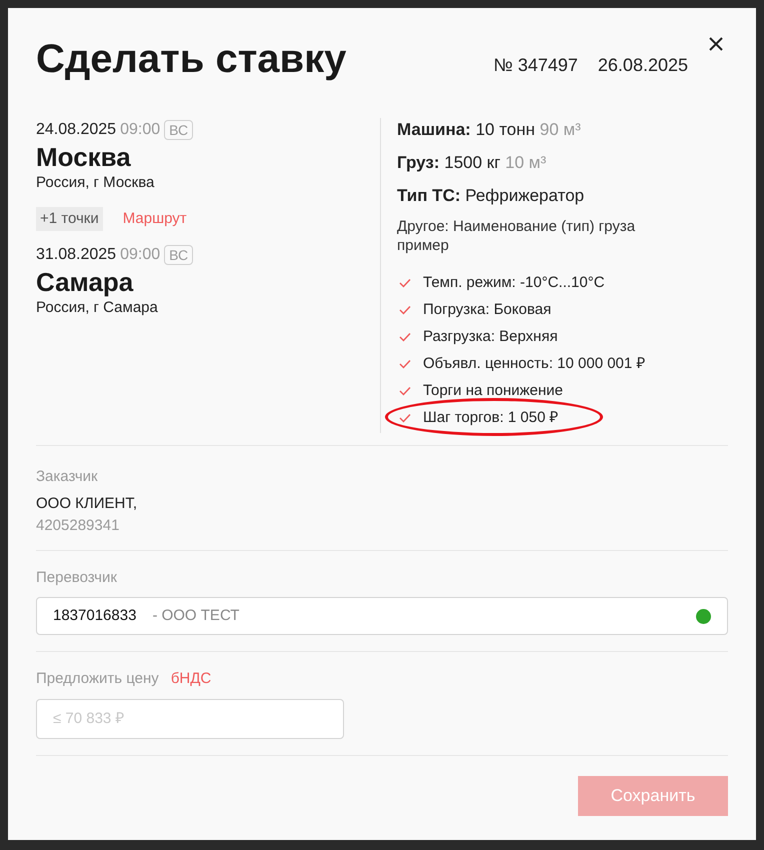  I want to click on condition-text: Объявл. ценность: 10 000 001 ₽, so click(534, 364).